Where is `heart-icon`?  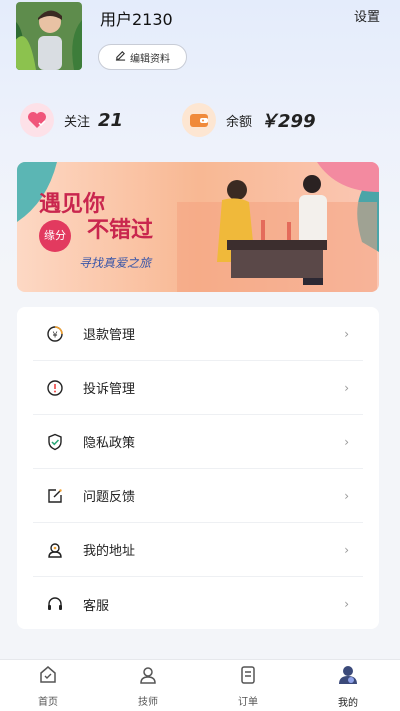 heart-icon is located at coordinates (37, 120).